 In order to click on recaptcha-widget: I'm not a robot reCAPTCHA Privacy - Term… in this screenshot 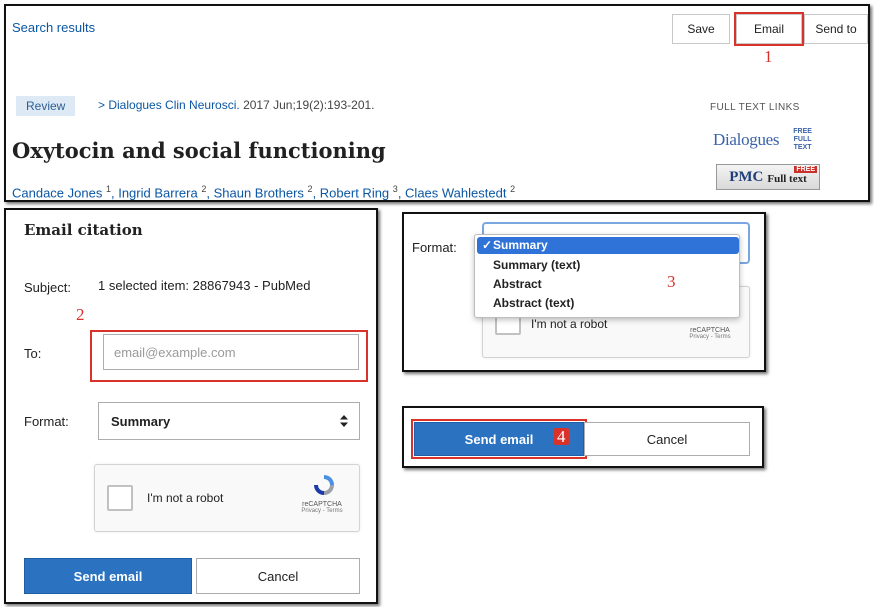, I will do `click(227, 498)`.